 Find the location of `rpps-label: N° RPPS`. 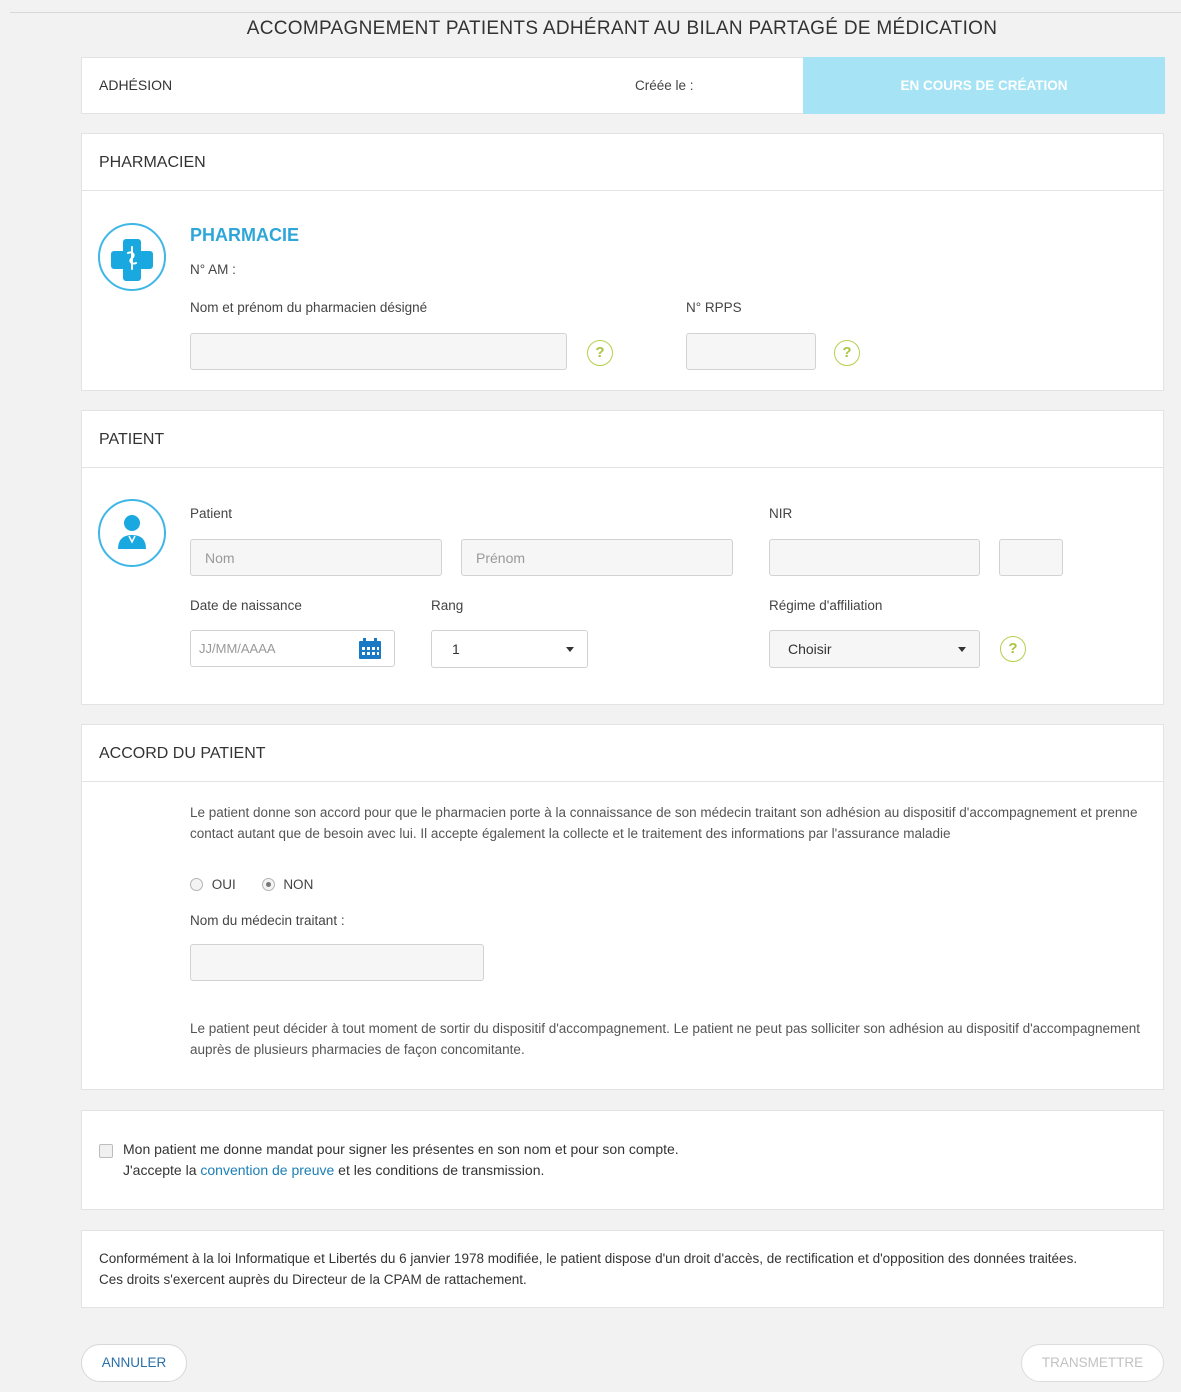

rpps-label: N° RPPS is located at coordinates (714, 307).